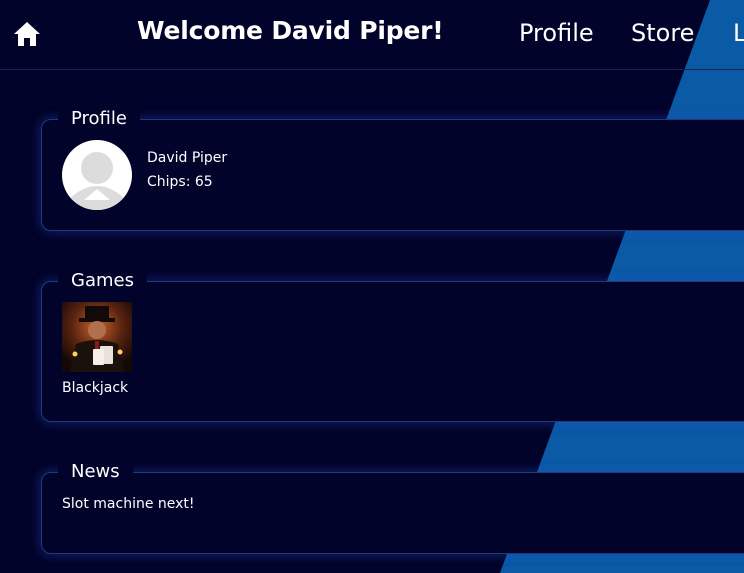 The width and height of the screenshot is (744, 573). Describe the element at coordinates (187, 158) in the screenshot. I see `profile-name: David Piper` at that location.